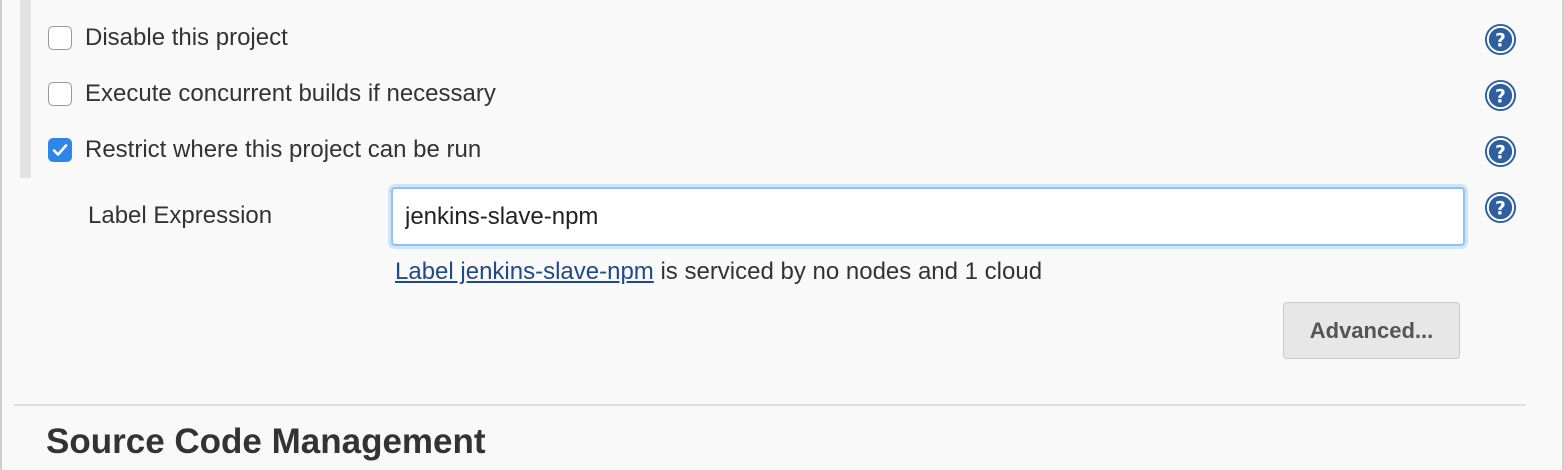  I want to click on restrict-run-checkbox, so click(60, 150).